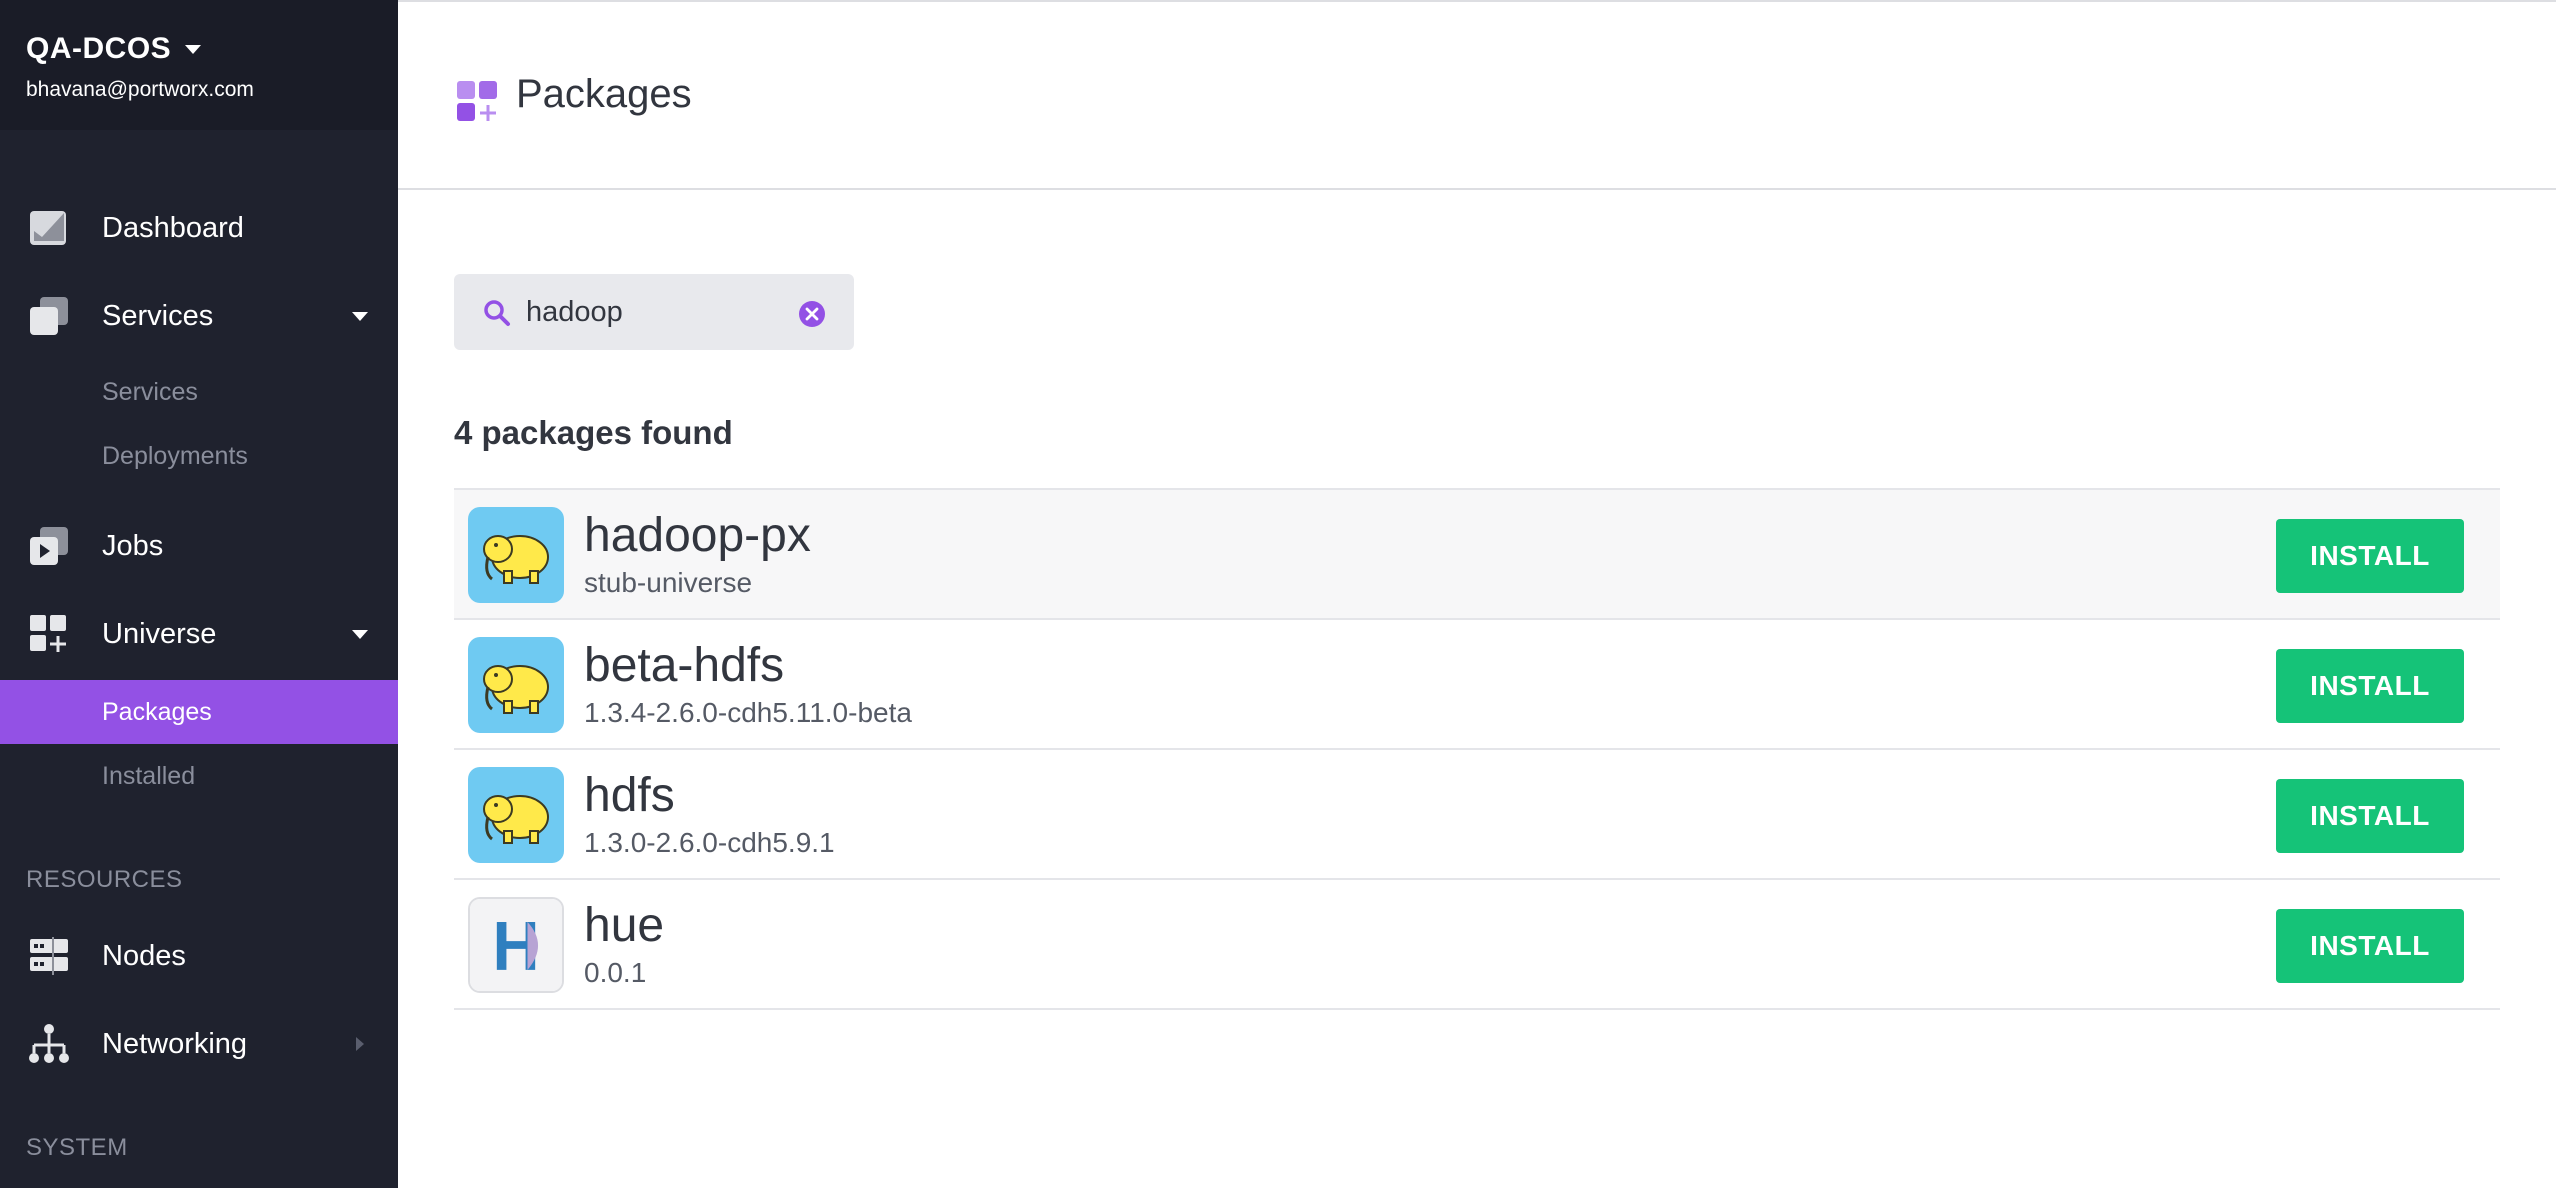 This screenshot has width=2556, height=1188. Describe the element at coordinates (199, 392) in the screenshot. I see `sidebar-subitem-services: Services` at that location.